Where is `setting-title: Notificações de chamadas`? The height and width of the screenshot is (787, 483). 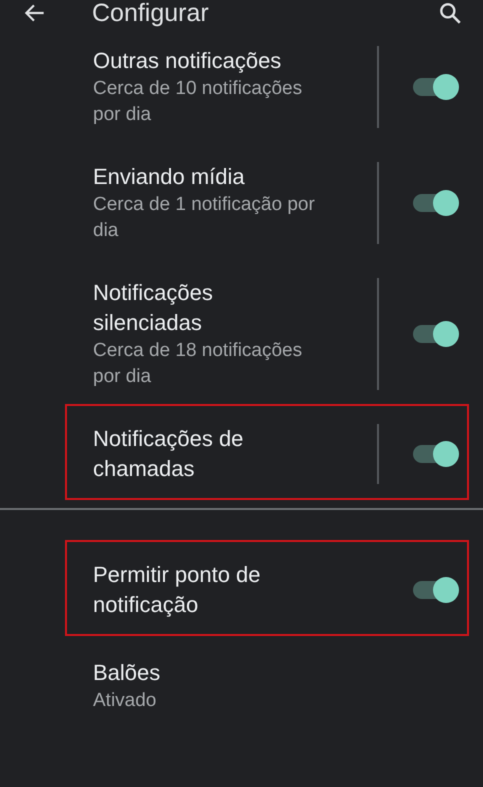
setting-title: Notificações de chamadas is located at coordinates (168, 454).